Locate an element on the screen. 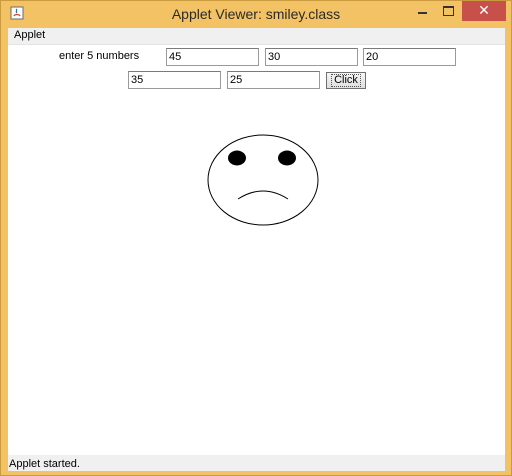  status-text: Applet started. is located at coordinates (44, 464).